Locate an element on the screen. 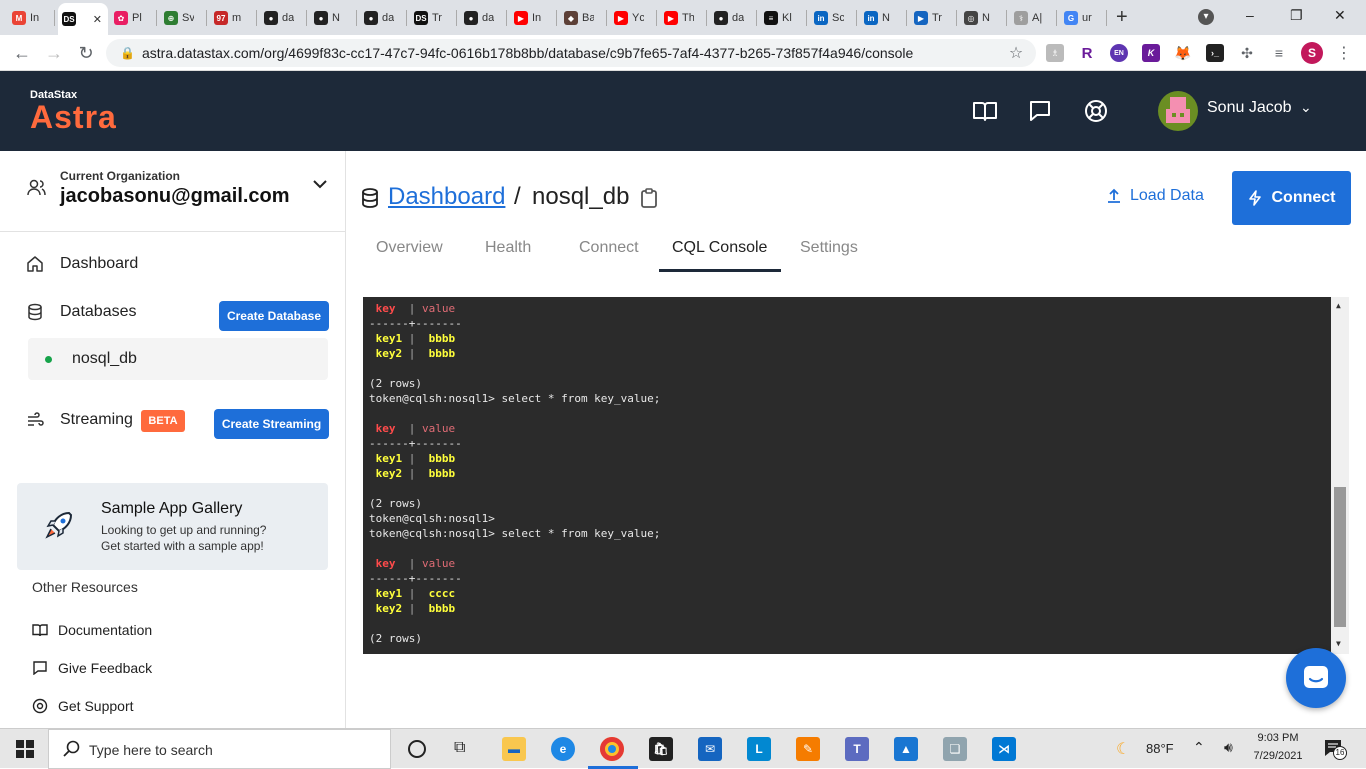 This screenshot has width=1366, height=769. tab-overview: Overview is located at coordinates (409, 248).